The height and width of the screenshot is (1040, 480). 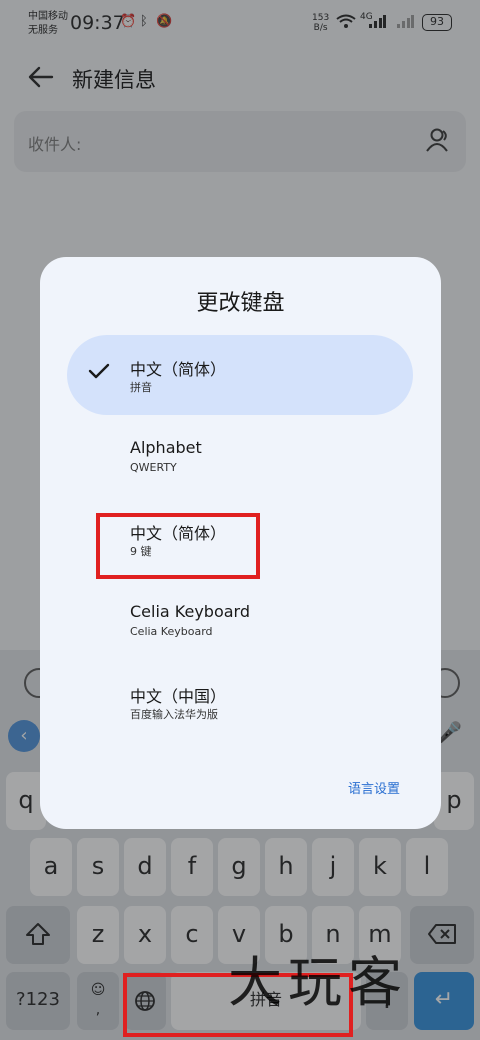 What do you see at coordinates (240, 702) in the screenshot?
I see `keyboard-option-baidu: 中文（中国） 百度输入法华为版` at bounding box center [240, 702].